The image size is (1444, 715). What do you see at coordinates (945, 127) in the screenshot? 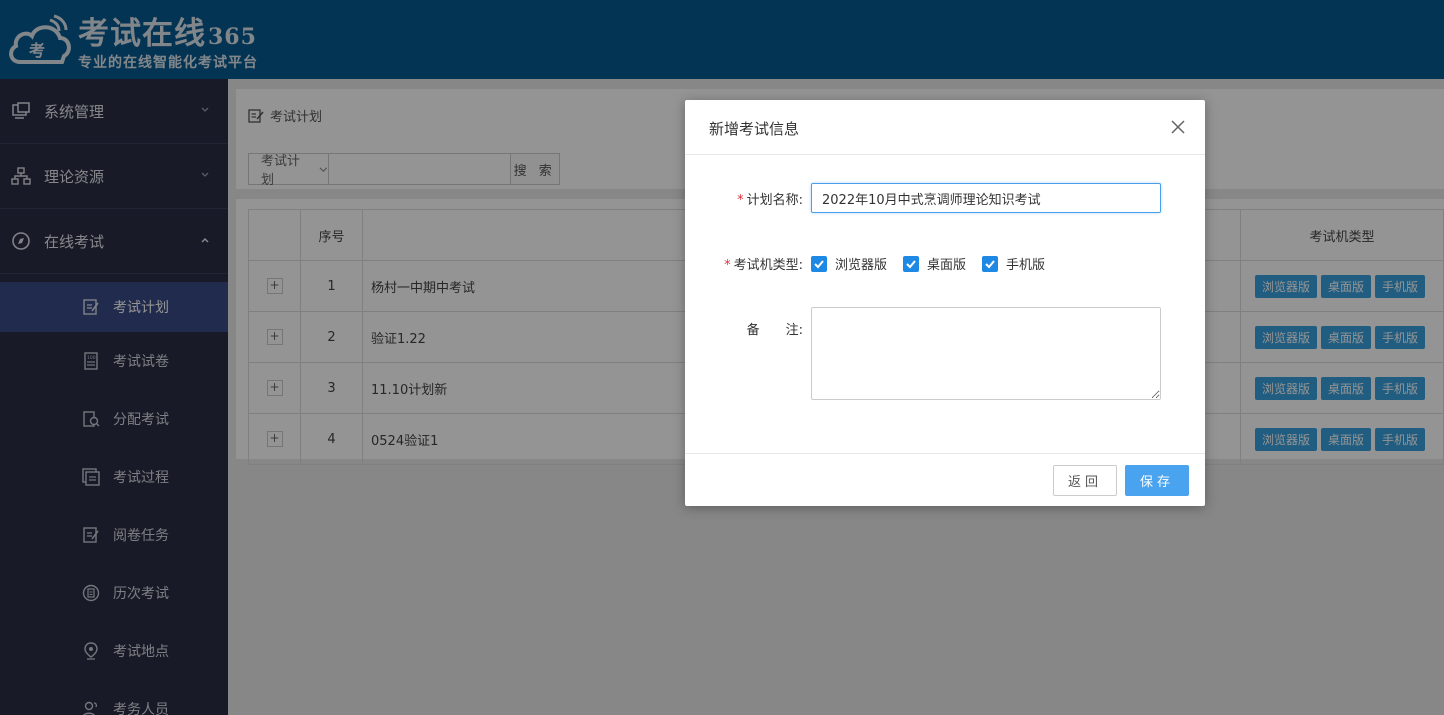
I see `dialog-header: 新增考试信息` at bounding box center [945, 127].